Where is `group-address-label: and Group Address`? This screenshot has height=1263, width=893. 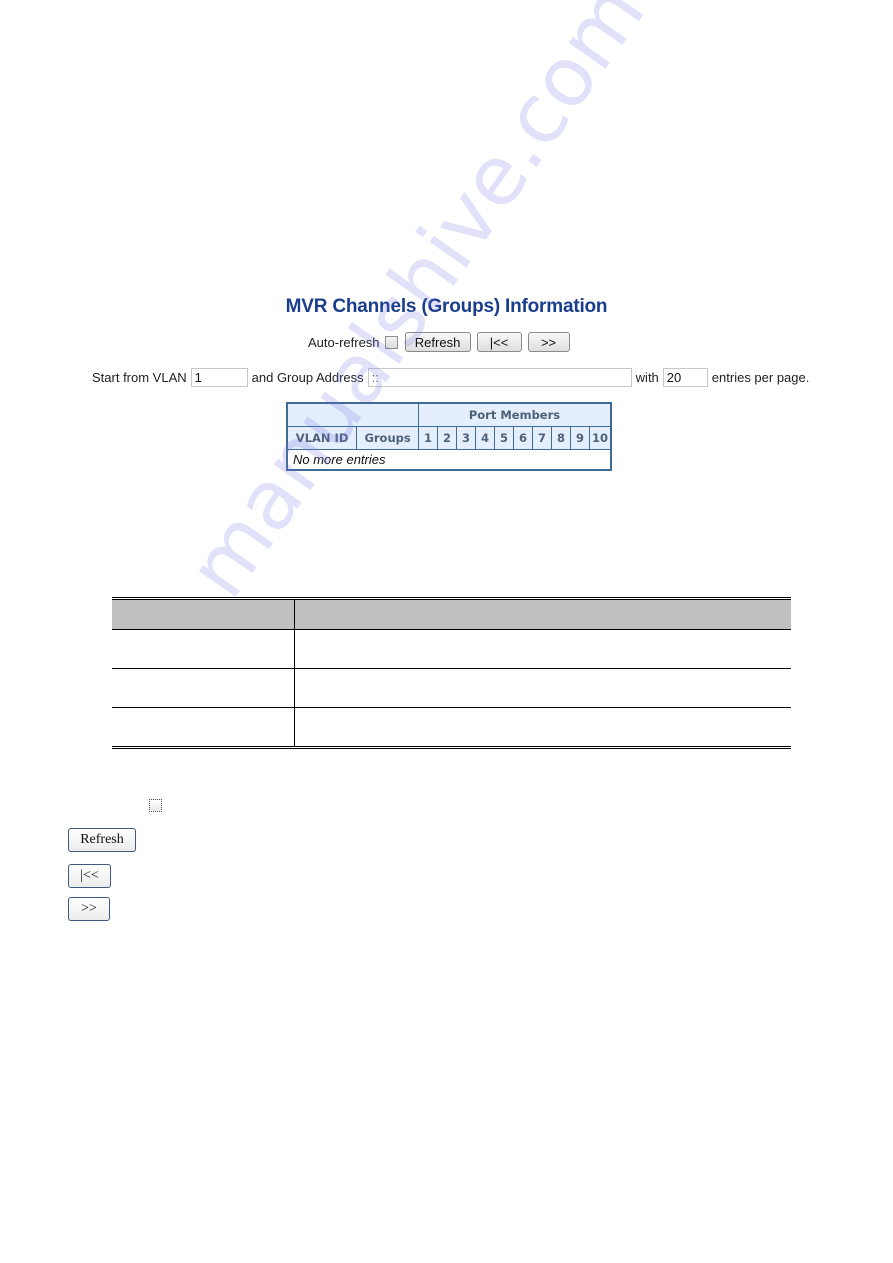
group-address-label: and Group Address is located at coordinates (307, 377).